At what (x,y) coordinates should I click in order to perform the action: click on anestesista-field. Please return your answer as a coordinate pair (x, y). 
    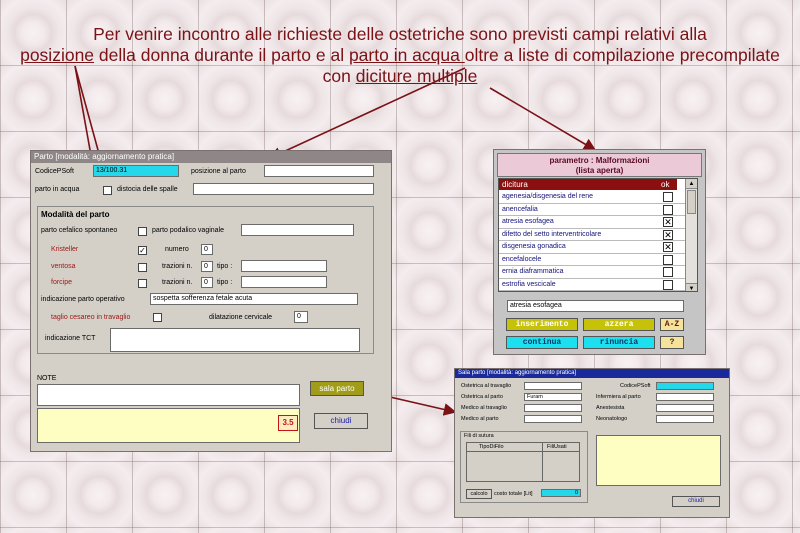
    Looking at the image, I should click on (685, 408).